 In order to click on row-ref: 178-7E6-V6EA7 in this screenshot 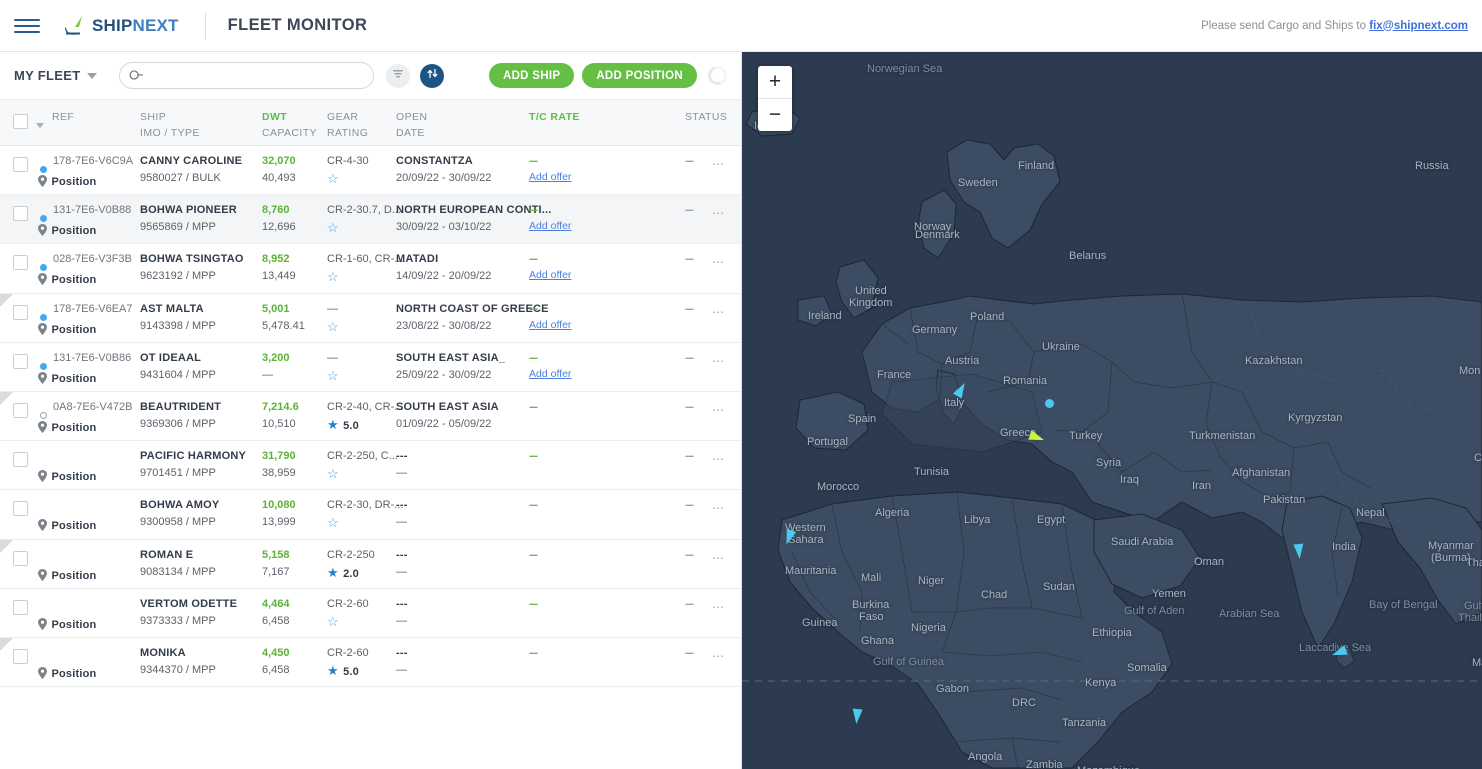, I will do `click(93, 309)`.